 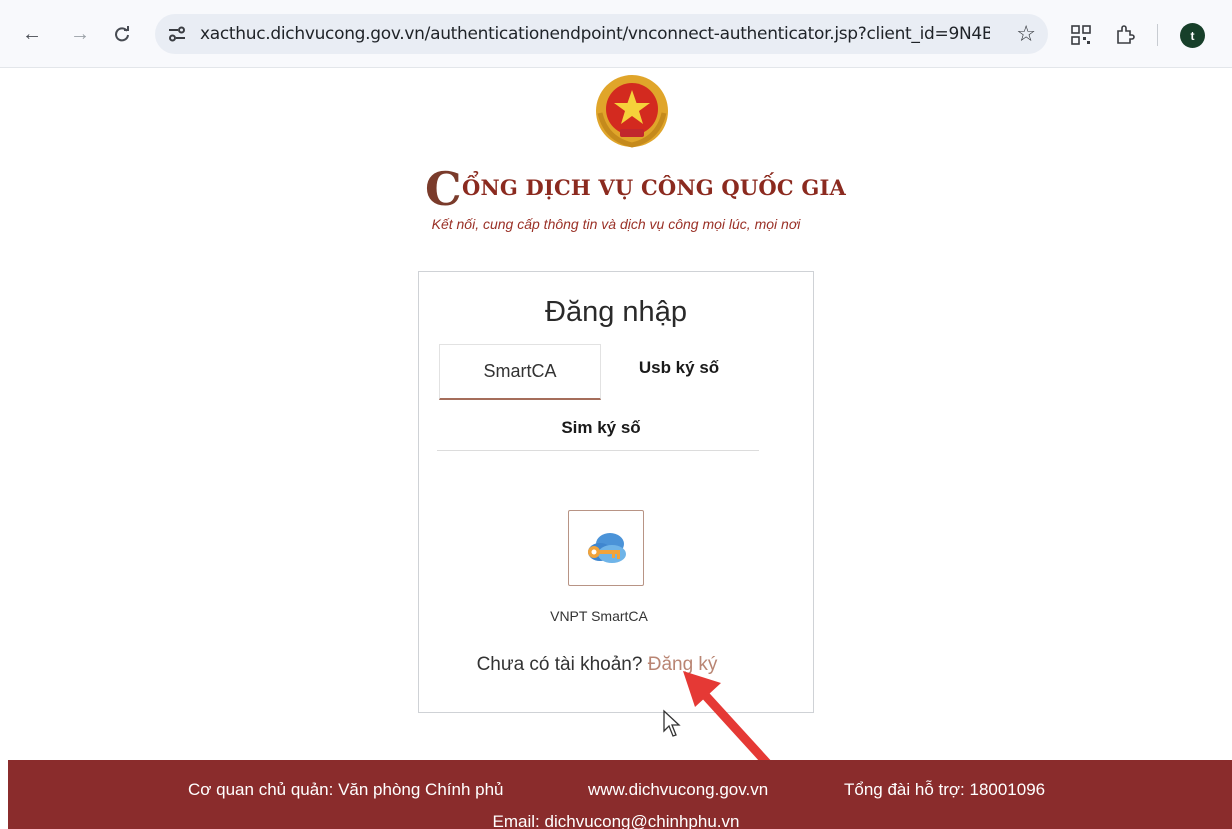 What do you see at coordinates (598, 450) in the screenshot?
I see `tabs-divider` at bounding box center [598, 450].